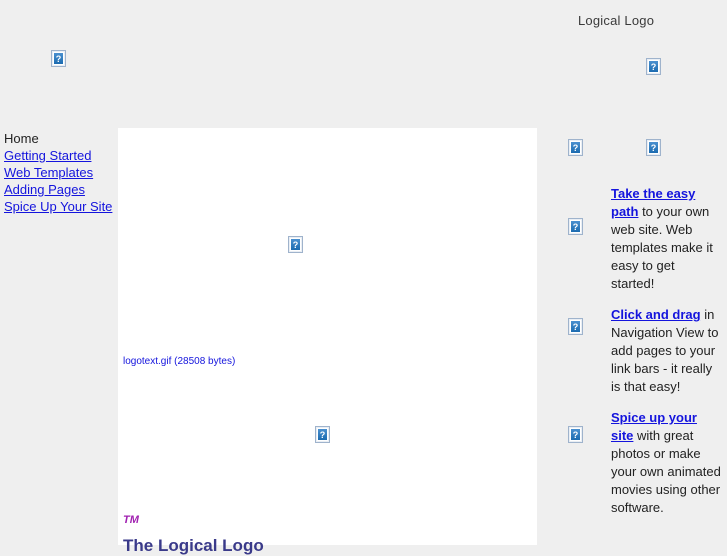 The height and width of the screenshot is (556, 727). Describe the element at coordinates (61, 189) in the screenshot. I see `sidebar-item-adding-pages: Adding Pages` at that location.